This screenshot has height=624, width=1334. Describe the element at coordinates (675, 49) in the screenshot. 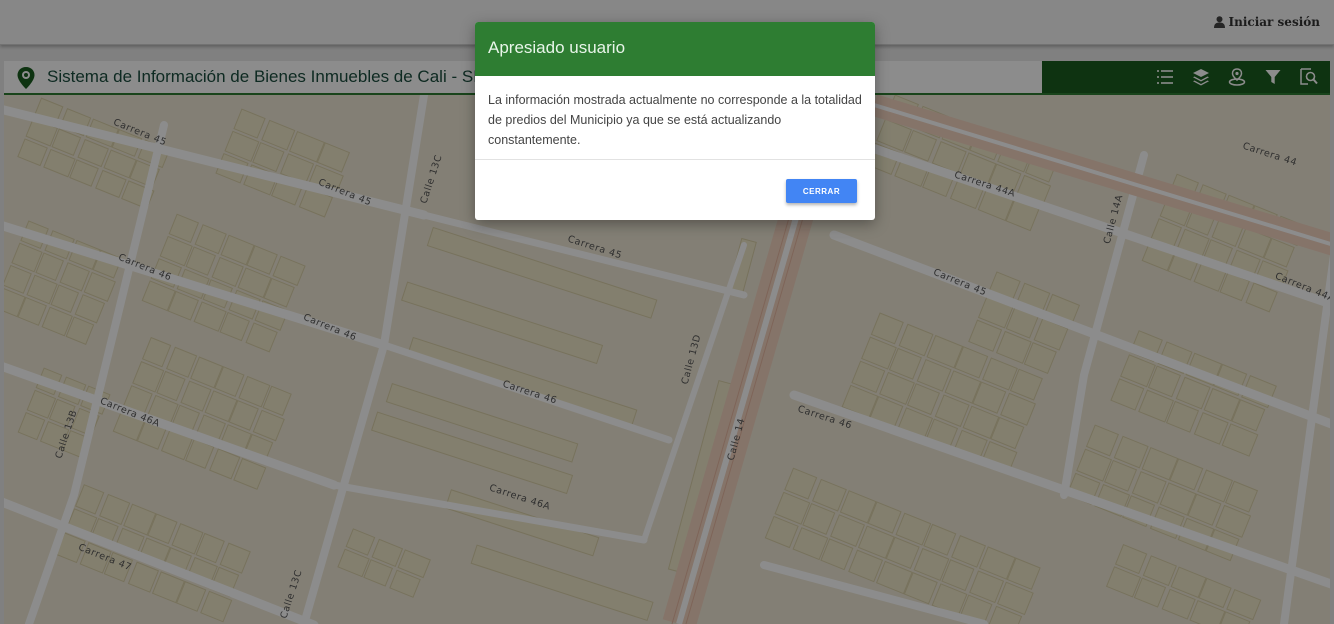

I see `dialog-title: Apresiado usuario` at that location.